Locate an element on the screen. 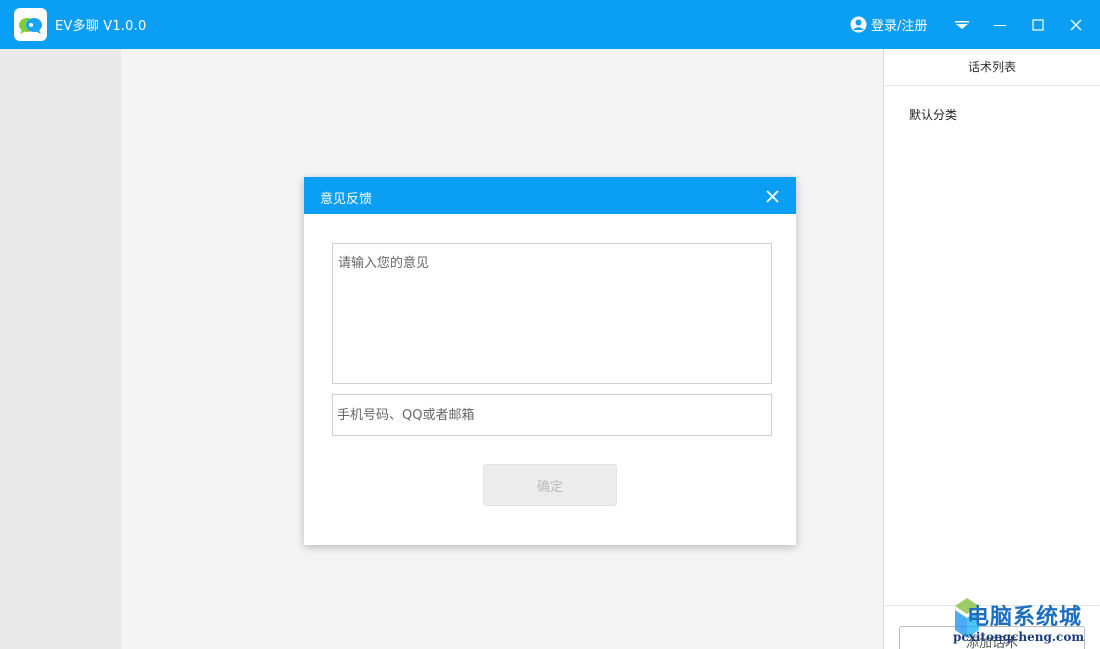  dialog-close-button is located at coordinates (772, 196).